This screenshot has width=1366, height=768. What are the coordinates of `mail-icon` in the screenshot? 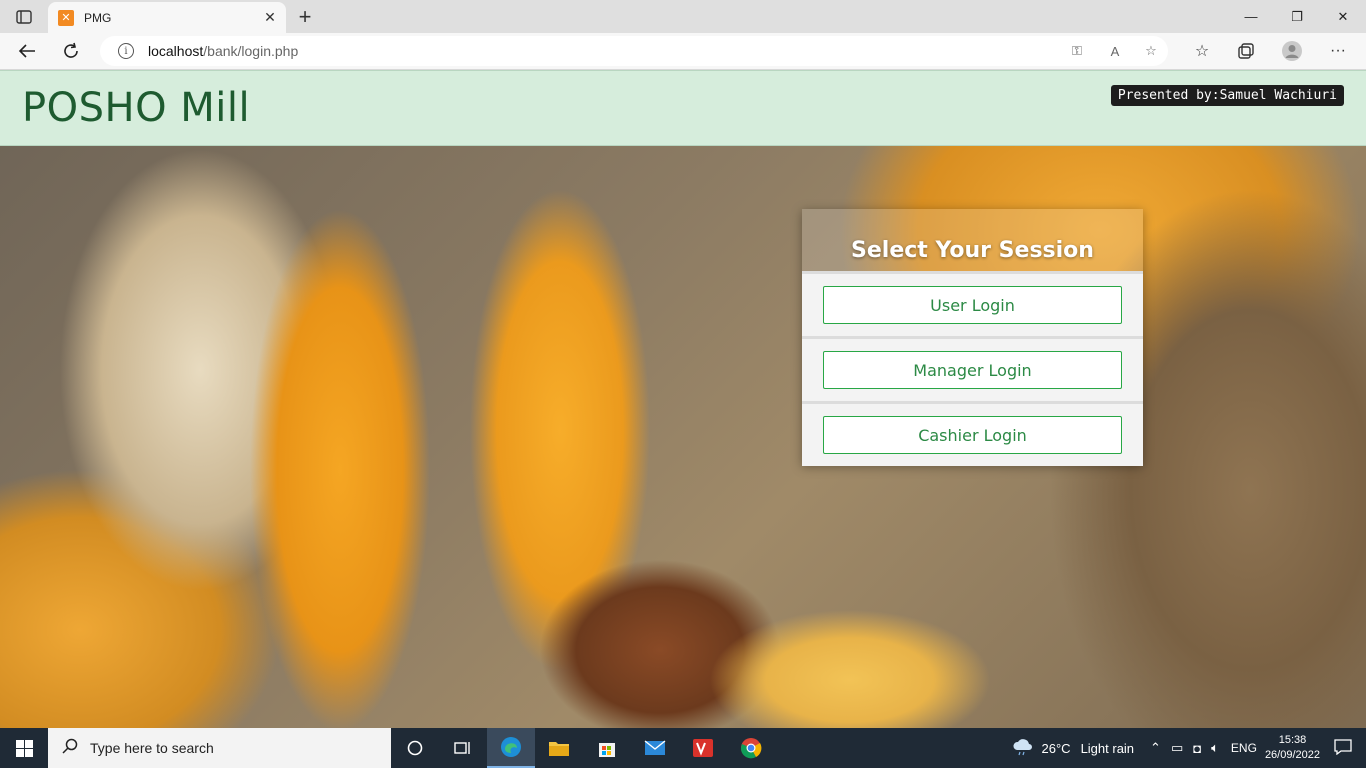 It's located at (655, 748).